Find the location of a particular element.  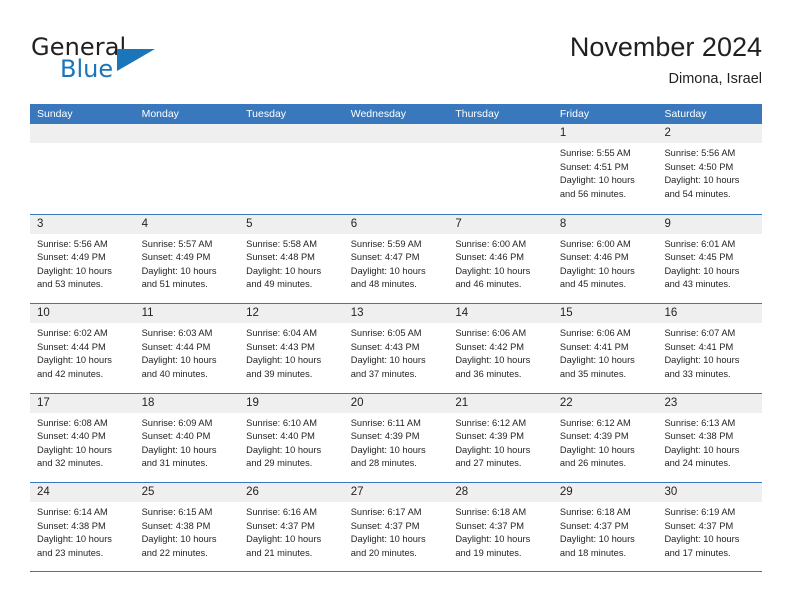

sunrise-text: Sunrise: 6:14 AM is located at coordinates (72, 512).